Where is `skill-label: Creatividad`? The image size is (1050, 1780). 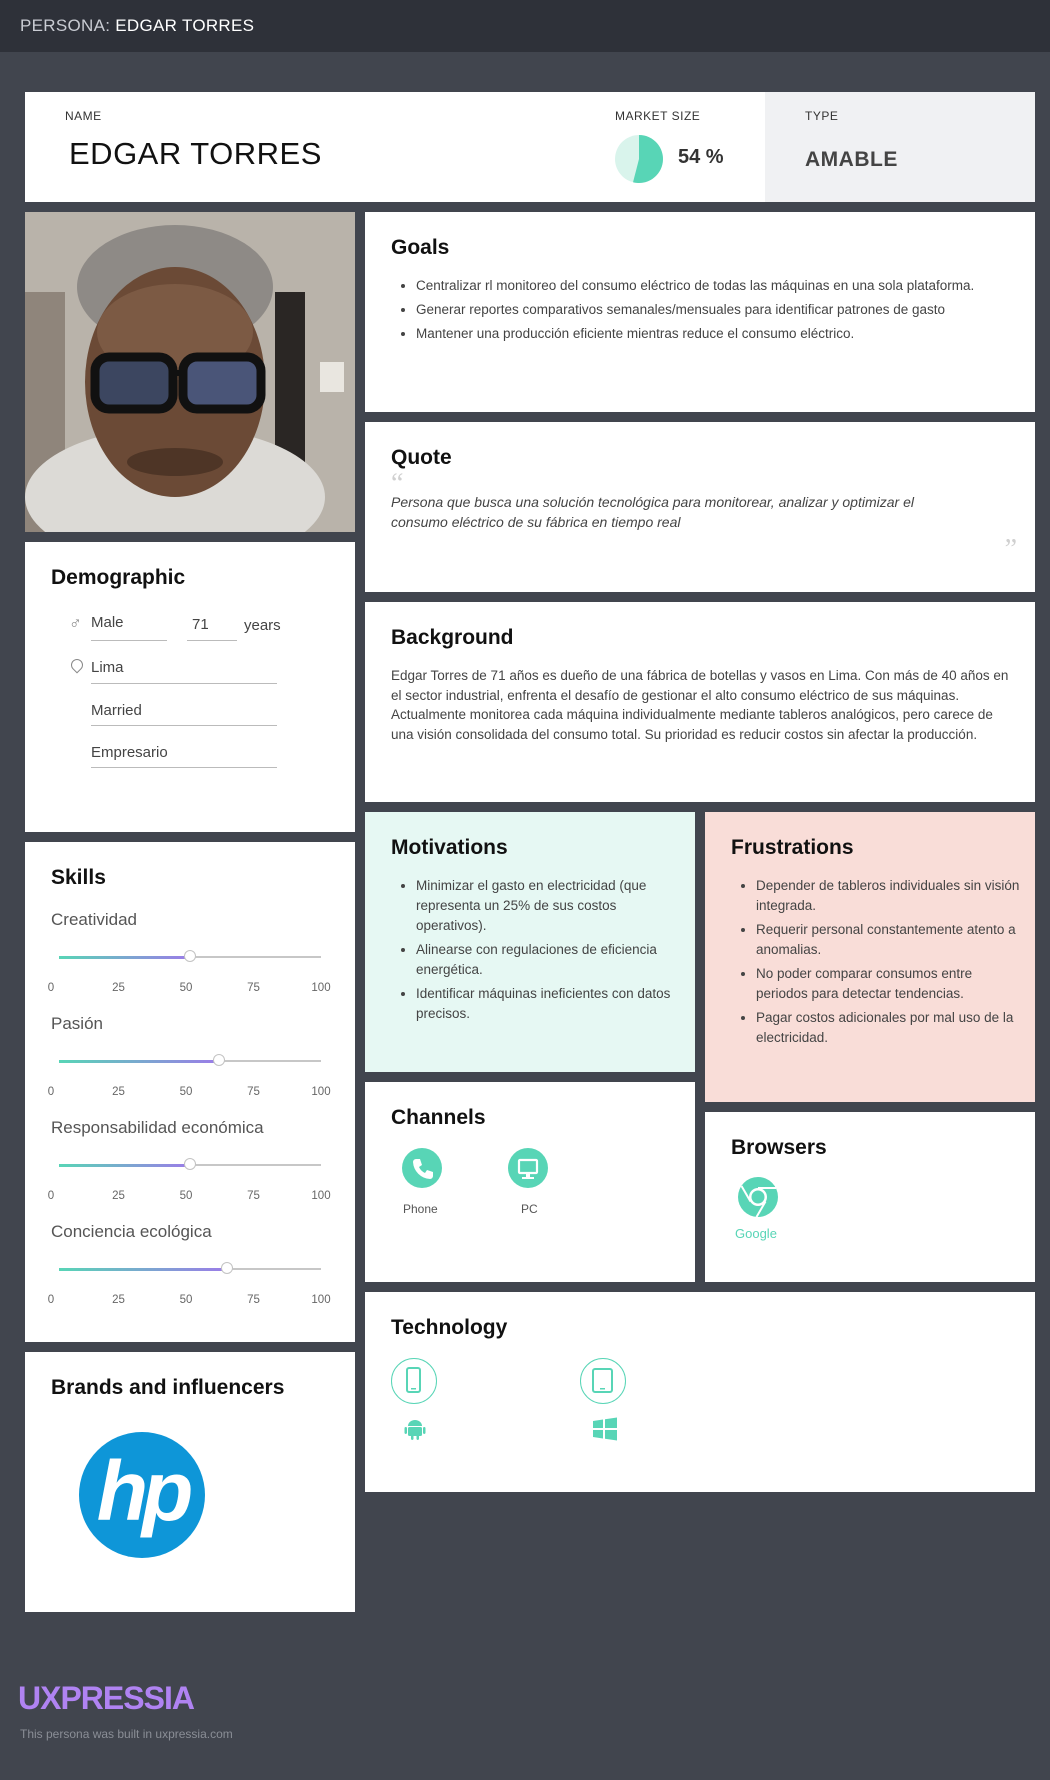 skill-label: Creatividad is located at coordinates (94, 919).